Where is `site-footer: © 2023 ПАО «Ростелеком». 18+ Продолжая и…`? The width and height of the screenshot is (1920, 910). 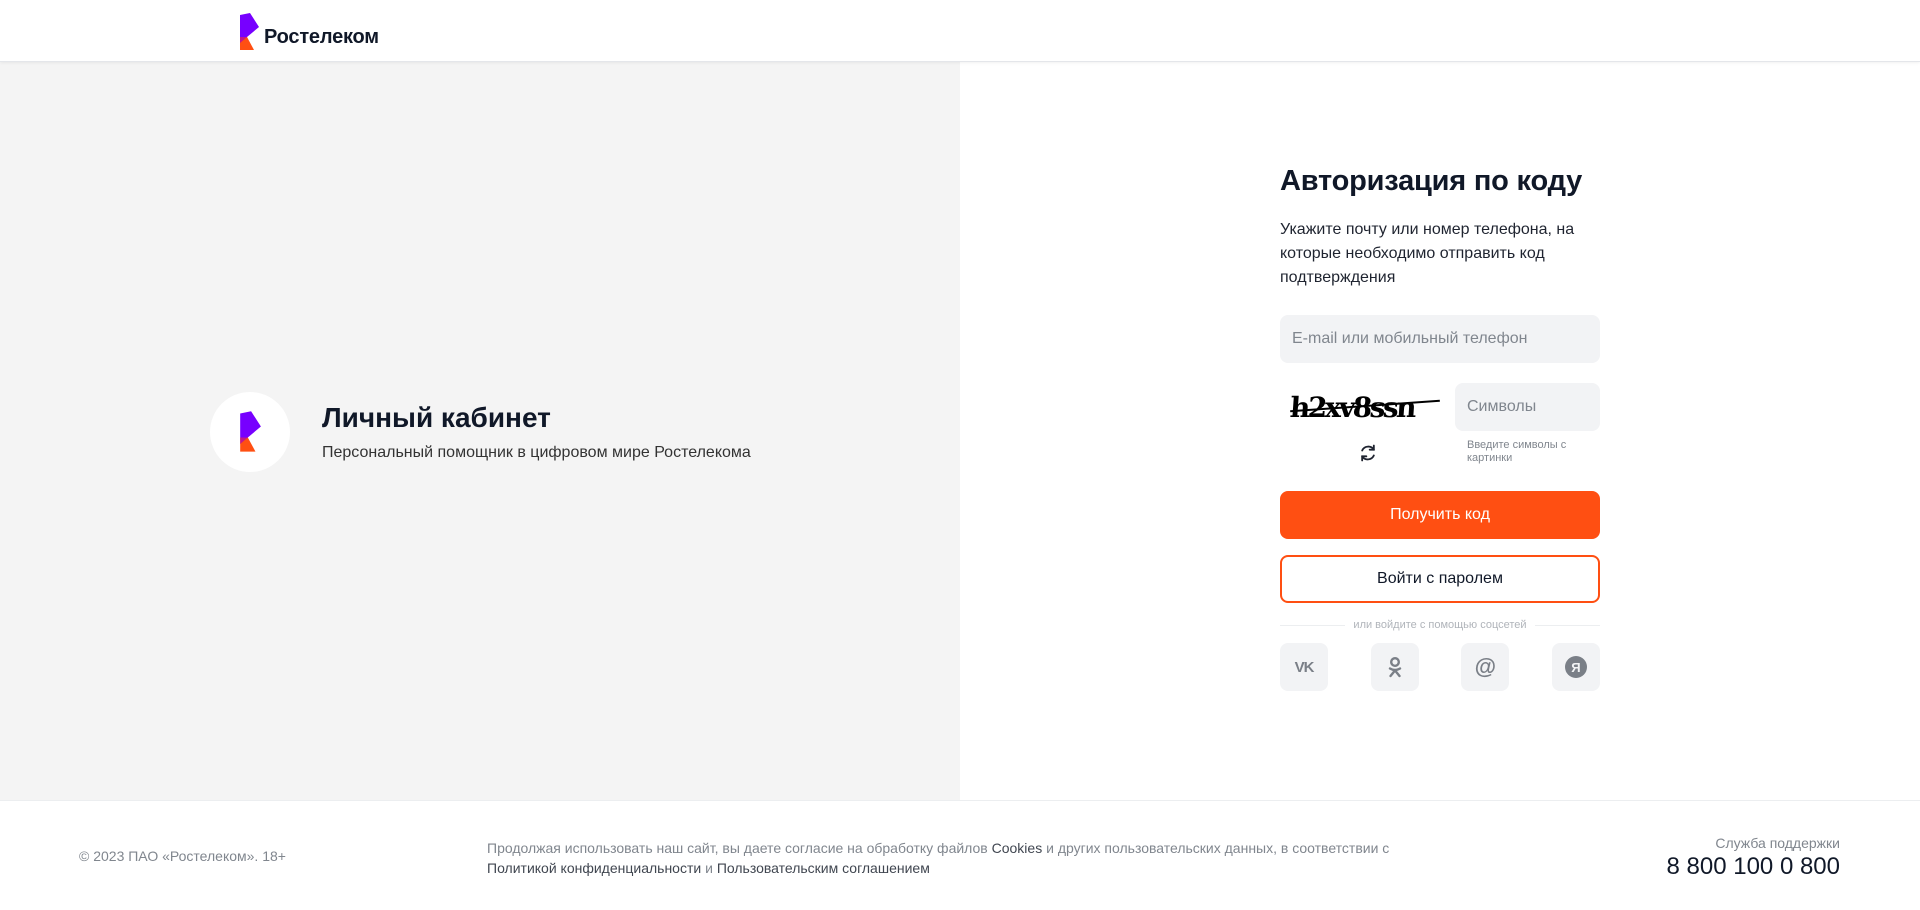 site-footer: © 2023 ПАО «Ростелеком». 18+ Продолжая и… is located at coordinates (960, 855).